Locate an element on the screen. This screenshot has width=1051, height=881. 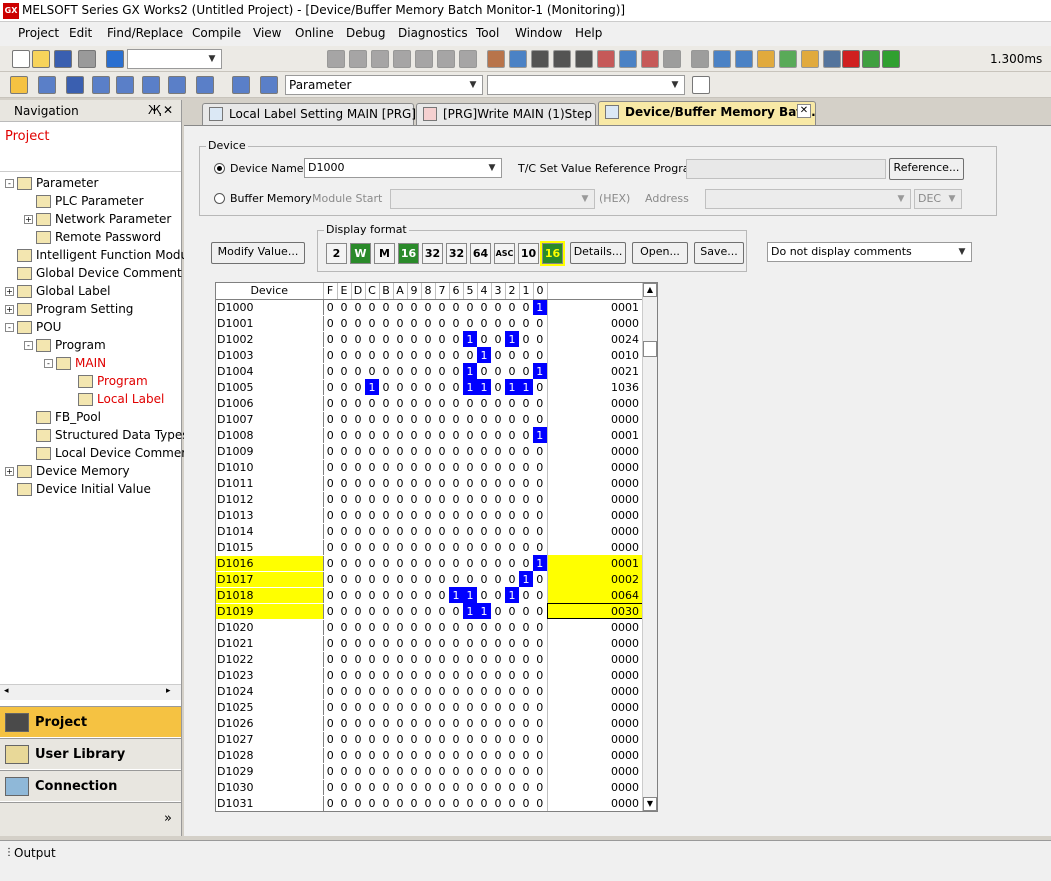
table-row: D1007 0 0 0 0 0 0 0 0 0 0 0 0 0 0 0 0 0000 is located at coordinates (429, 419).